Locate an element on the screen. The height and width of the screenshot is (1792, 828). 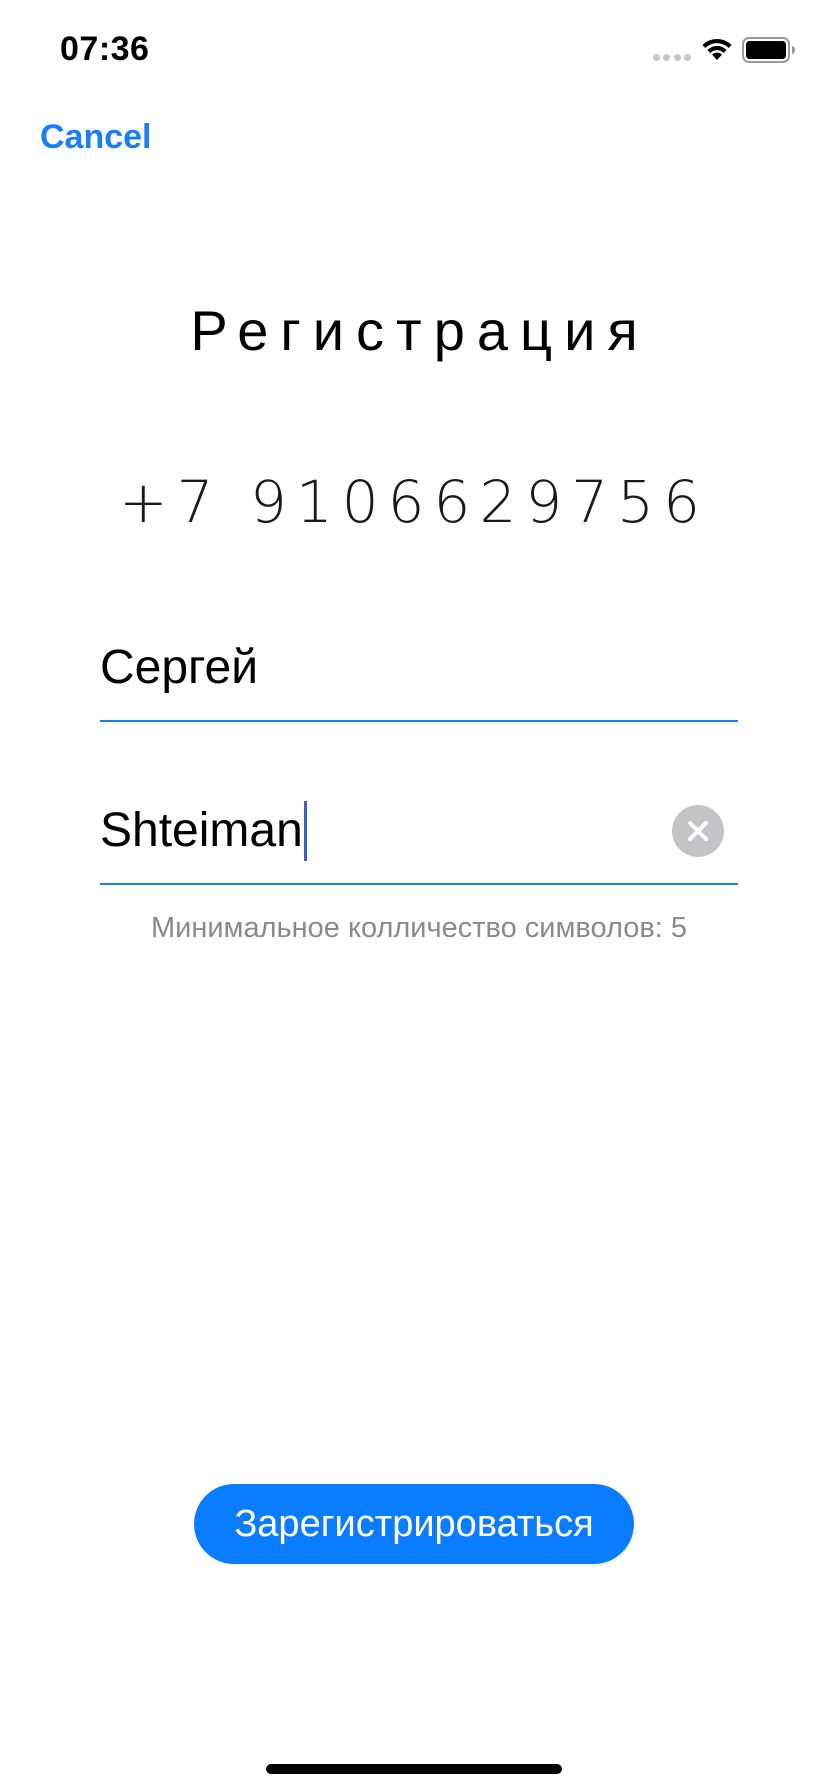
first-name-field: Сергей is located at coordinates (419, 676).